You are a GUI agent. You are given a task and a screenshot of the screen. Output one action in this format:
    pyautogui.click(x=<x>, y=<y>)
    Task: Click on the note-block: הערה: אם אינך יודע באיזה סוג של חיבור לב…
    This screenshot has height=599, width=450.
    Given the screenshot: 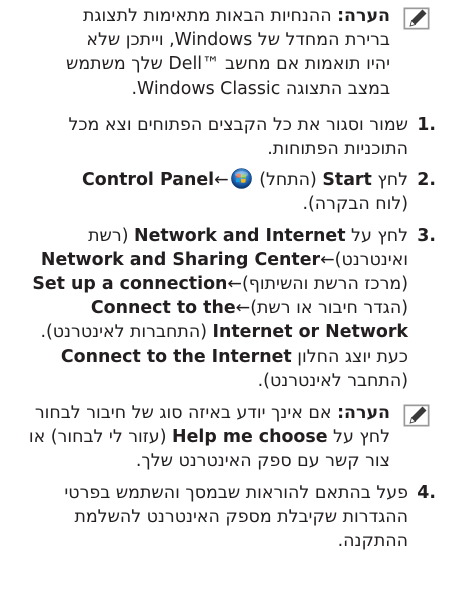 What is the action you would take?
    pyautogui.click(x=222, y=437)
    